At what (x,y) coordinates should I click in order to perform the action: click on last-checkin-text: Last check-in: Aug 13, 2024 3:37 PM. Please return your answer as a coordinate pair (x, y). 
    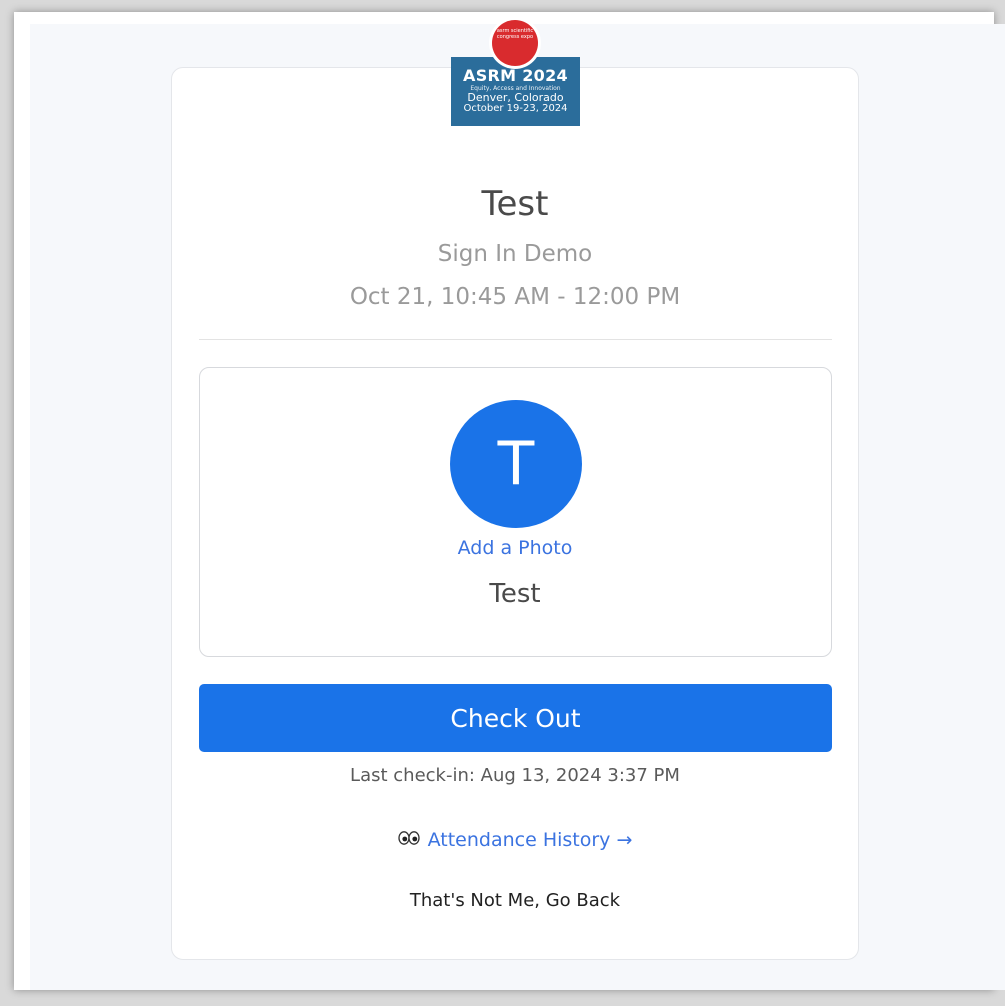
    Looking at the image, I should click on (515, 775).